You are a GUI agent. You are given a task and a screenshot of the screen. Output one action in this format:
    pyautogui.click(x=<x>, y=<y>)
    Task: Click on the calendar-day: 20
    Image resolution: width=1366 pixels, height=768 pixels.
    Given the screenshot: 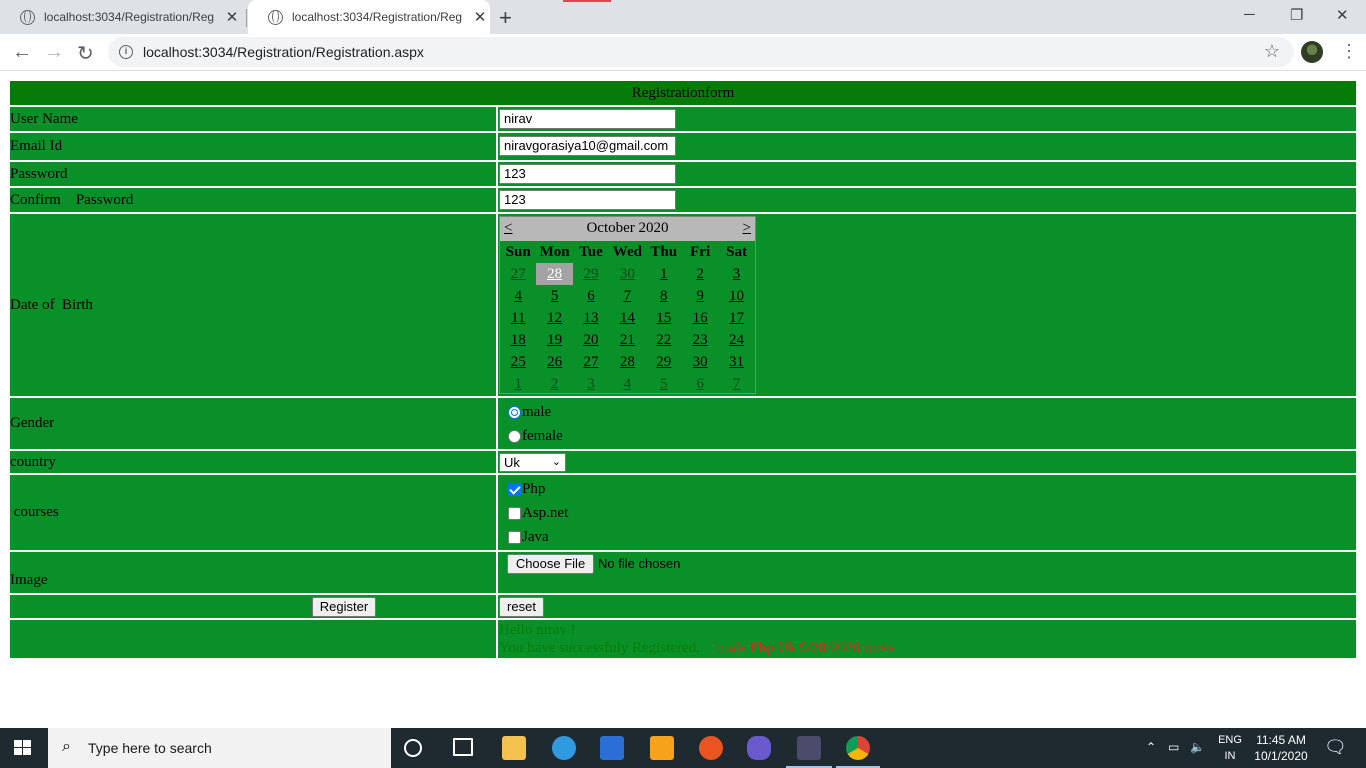 What is the action you would take?
    pyautogui.click(x=591, y=340)
    